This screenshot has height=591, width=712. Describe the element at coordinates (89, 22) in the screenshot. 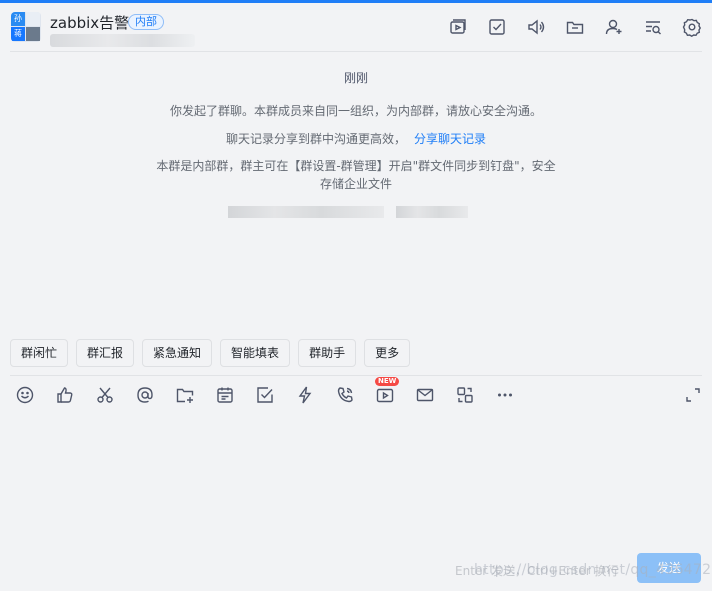

I see `chat-title: zabbix告警` at that location.